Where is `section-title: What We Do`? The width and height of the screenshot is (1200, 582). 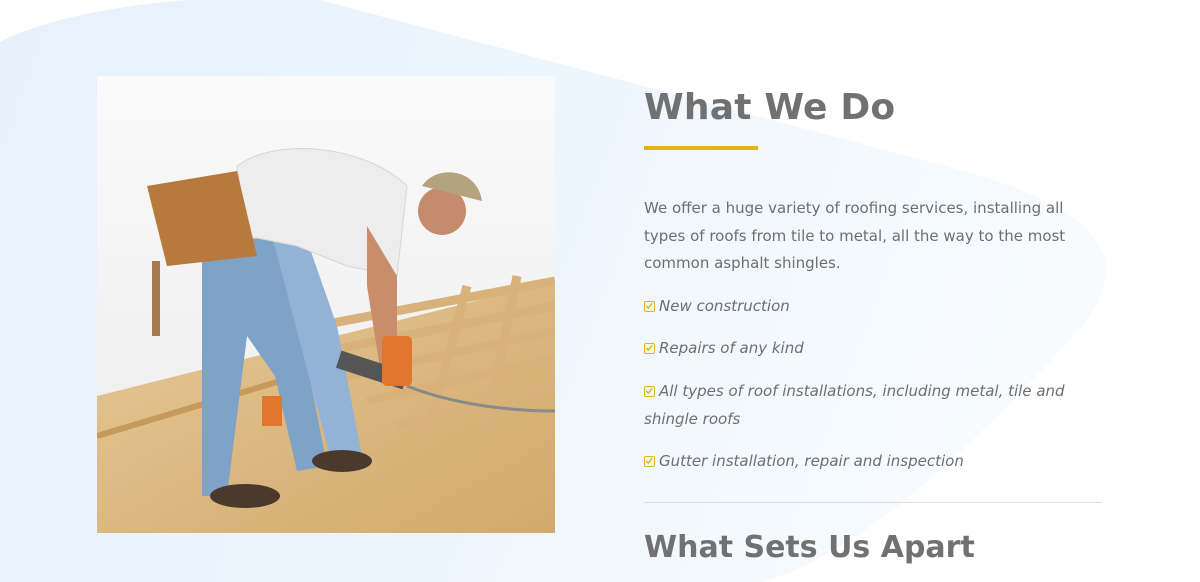
section-title: What We Do is located at coordinates (770, 107).